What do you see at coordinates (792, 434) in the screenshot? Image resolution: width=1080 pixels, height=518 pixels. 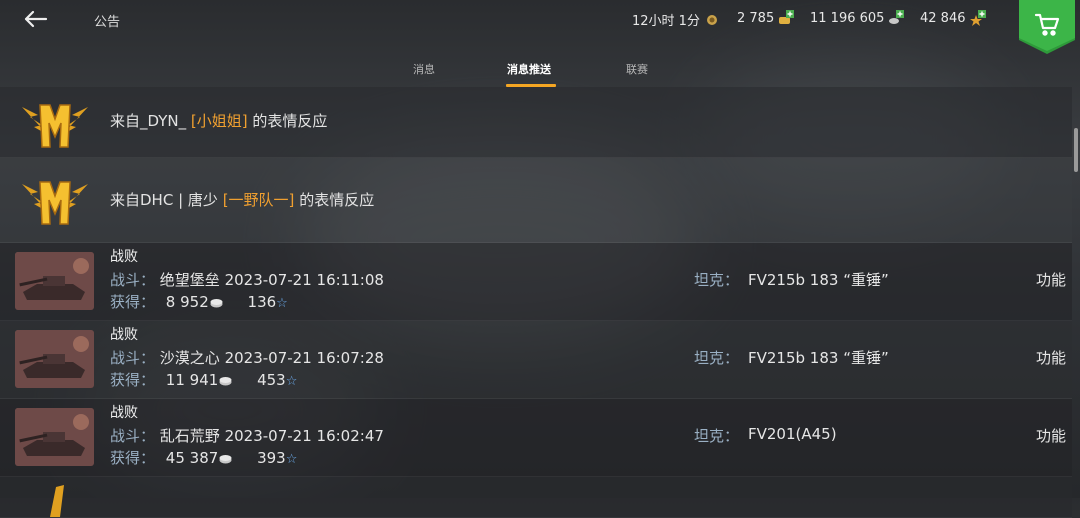 I see `tank-name: FV201(A45)` at bounding box center [792, 434].